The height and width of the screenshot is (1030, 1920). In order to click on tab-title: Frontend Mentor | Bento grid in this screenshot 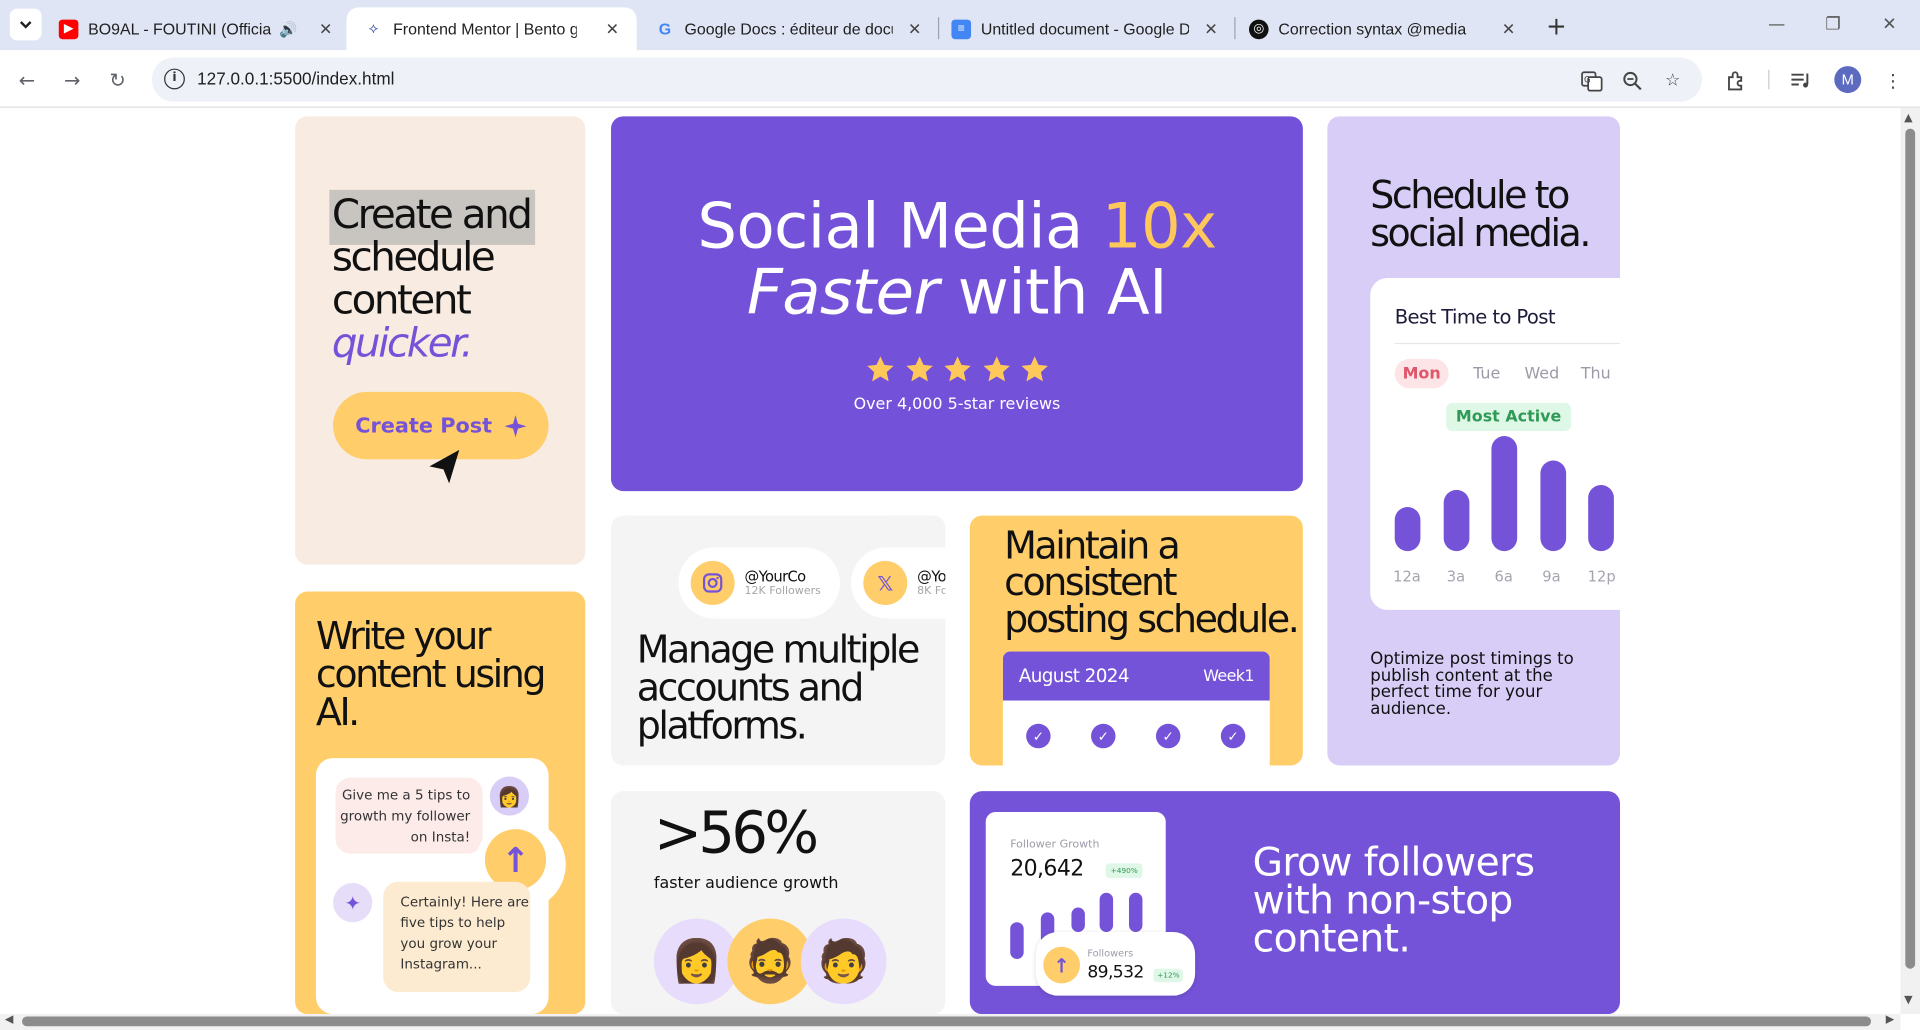, I will do `click(485, 28)`.